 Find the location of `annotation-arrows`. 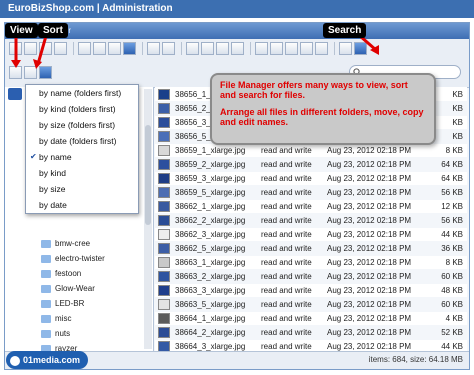

annotation-arrows is located at coordinates (195, 51).